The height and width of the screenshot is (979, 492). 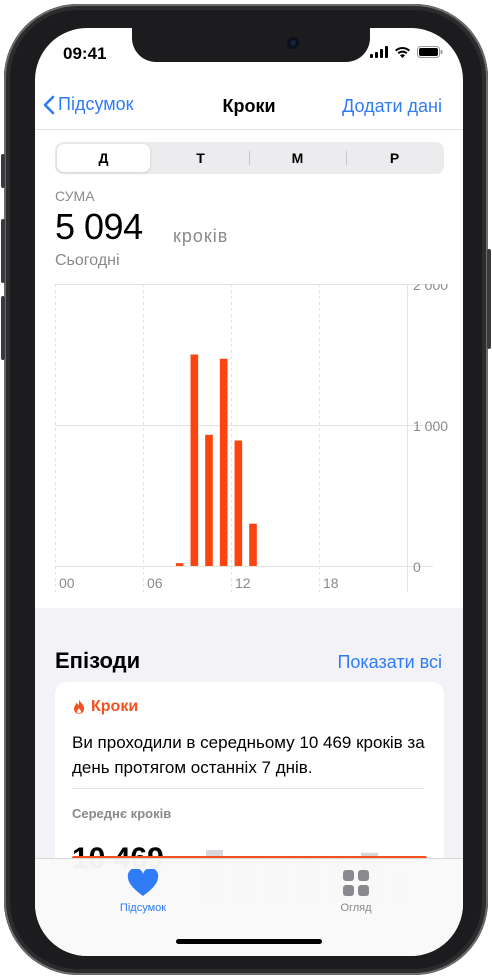 I want to click on battery-icon, so click(x=430, y=52).